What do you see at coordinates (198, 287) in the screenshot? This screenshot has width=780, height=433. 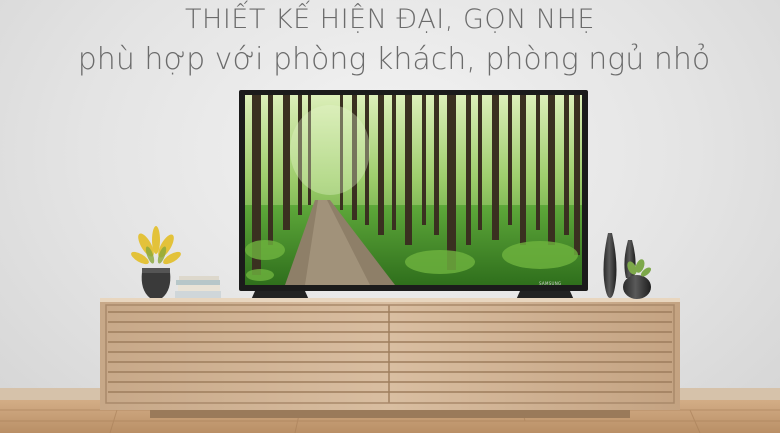 I see `stack-of-books` at bounding box center [198, 287].